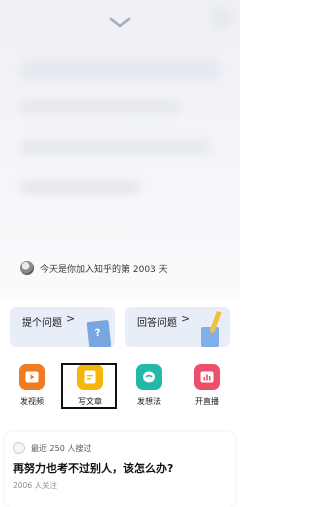 Image resolution: width=320 pixels, height=507 pixels. I want to click on start-live-label: 开直播, so click(207, 401).